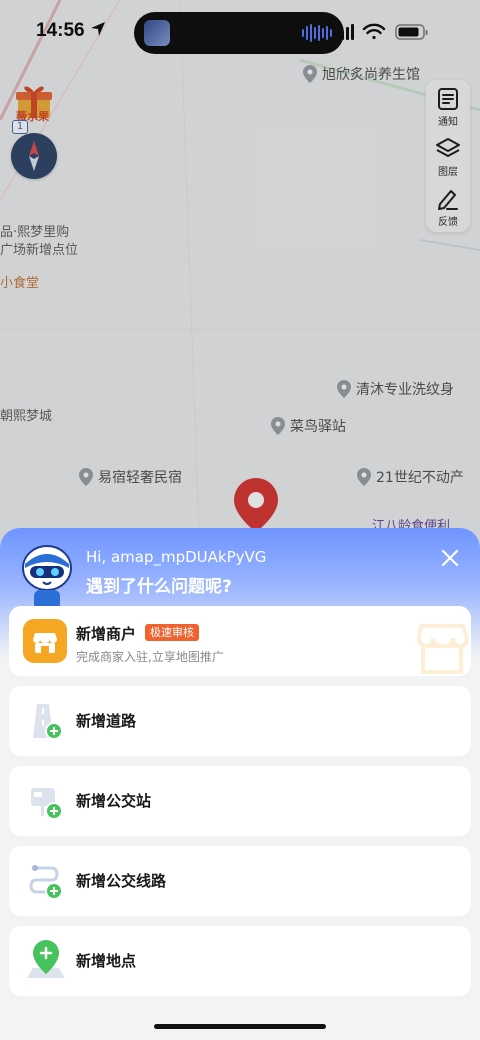  I want to click on merchant-title: 新增商户, so click(106, 634).